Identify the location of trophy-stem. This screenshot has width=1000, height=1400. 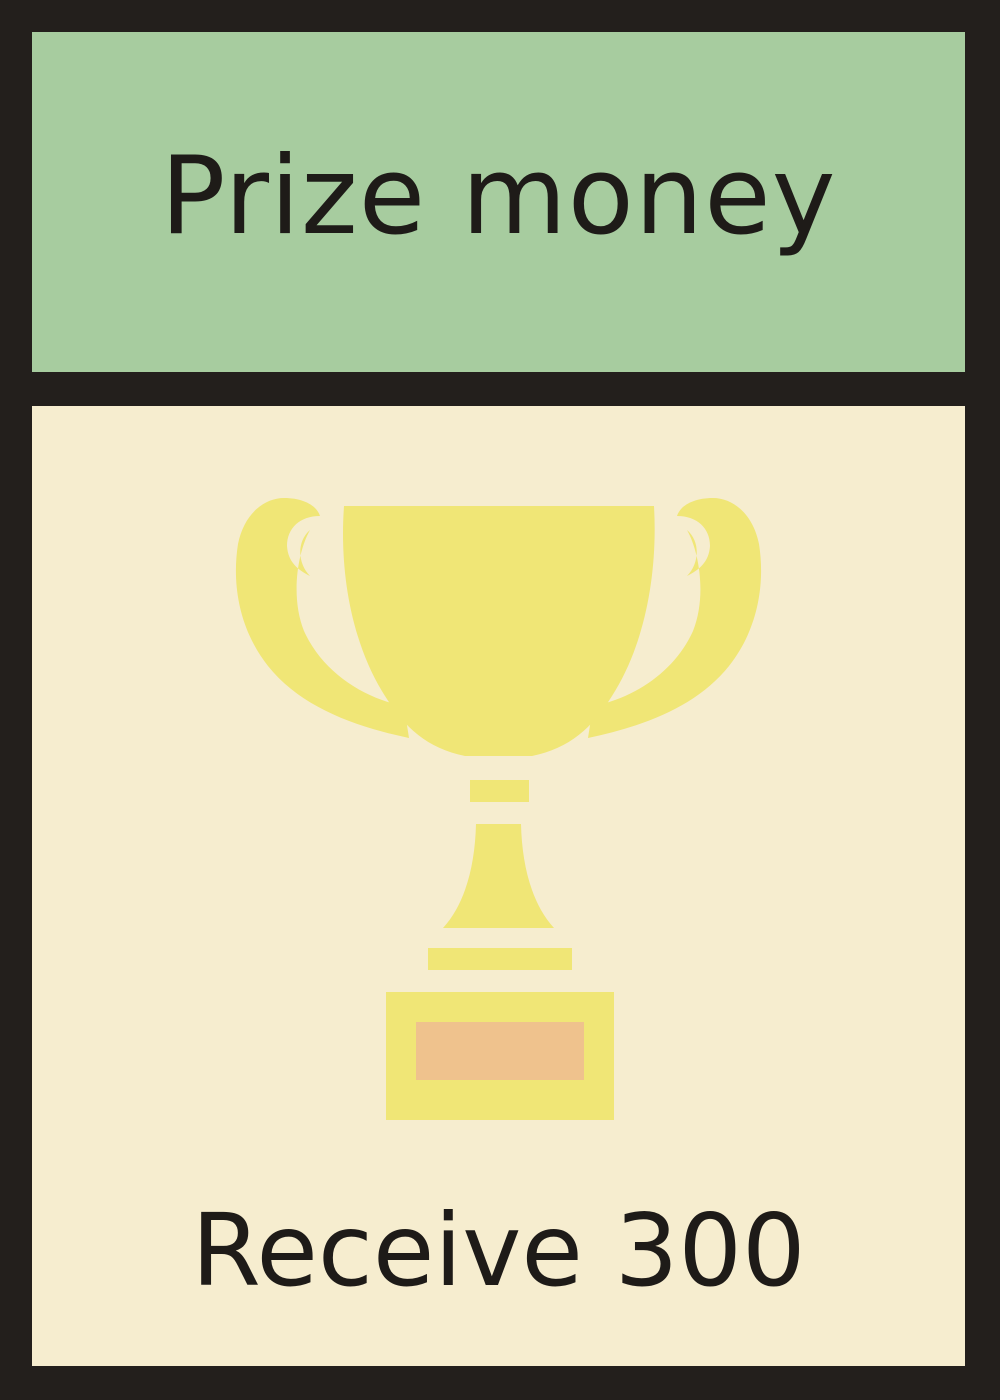
(498, 876).